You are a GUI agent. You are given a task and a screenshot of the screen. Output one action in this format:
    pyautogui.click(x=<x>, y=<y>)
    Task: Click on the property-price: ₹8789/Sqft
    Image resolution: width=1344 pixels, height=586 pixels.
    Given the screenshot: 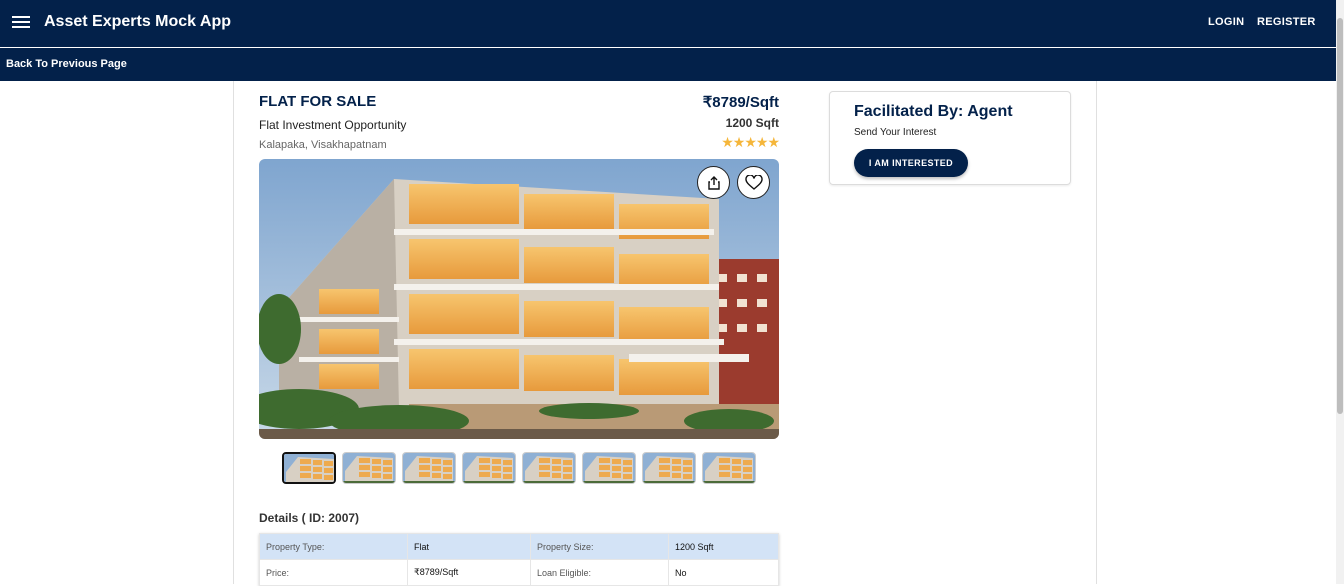 What is the action you would take?
    pyautogui.click(x=740, y=102)
    